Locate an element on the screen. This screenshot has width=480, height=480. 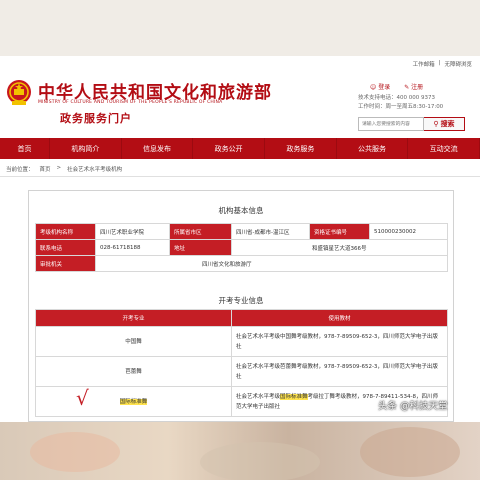
breadcrumb-divider is located at coordinates (240, 176).